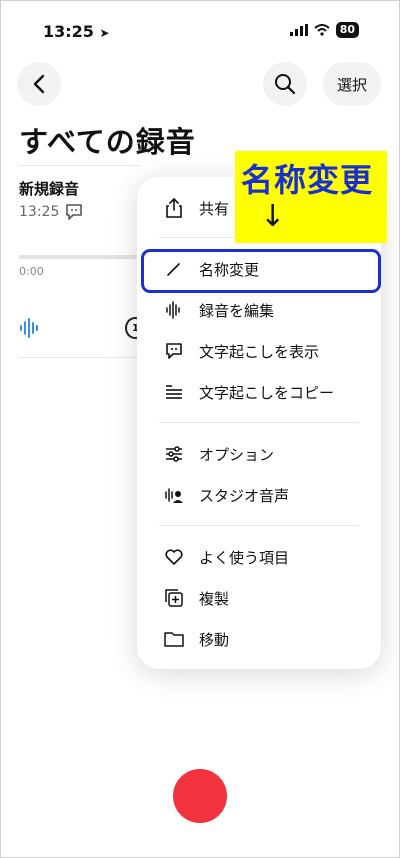  Describe the element at coordinates (174, 639) in the screenshot. I see `folder-icon` at that location.